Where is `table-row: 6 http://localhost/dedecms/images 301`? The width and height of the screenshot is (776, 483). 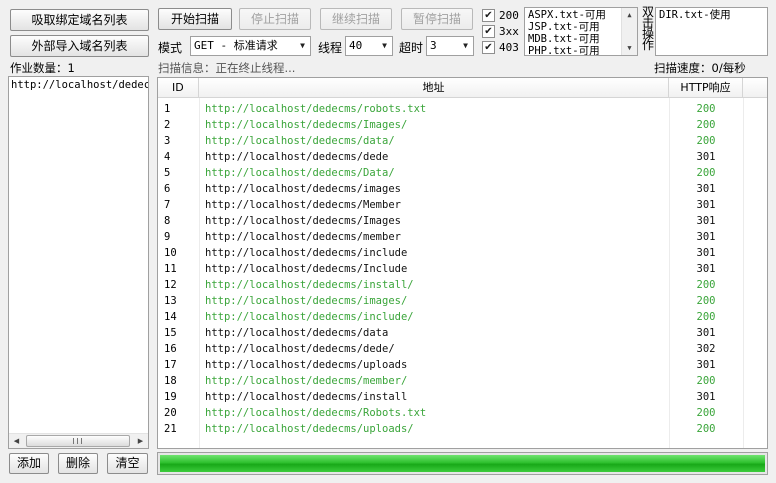
table-row: 6 http://localhost/dedecms/images 301 is located at coordinates (450, 189).